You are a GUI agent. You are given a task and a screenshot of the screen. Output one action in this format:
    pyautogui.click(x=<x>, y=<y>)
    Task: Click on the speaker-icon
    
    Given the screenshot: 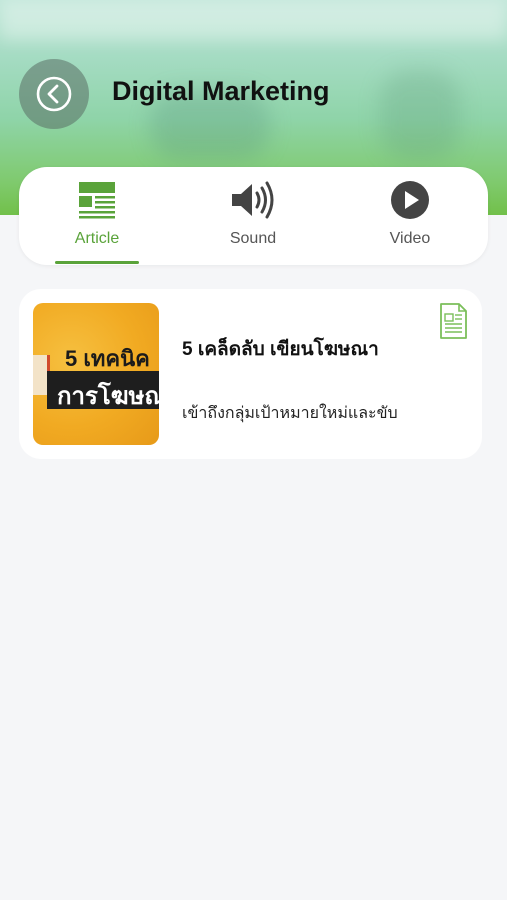 What is the action you would take?
    pyautogui.click(x=253, y=200)
    